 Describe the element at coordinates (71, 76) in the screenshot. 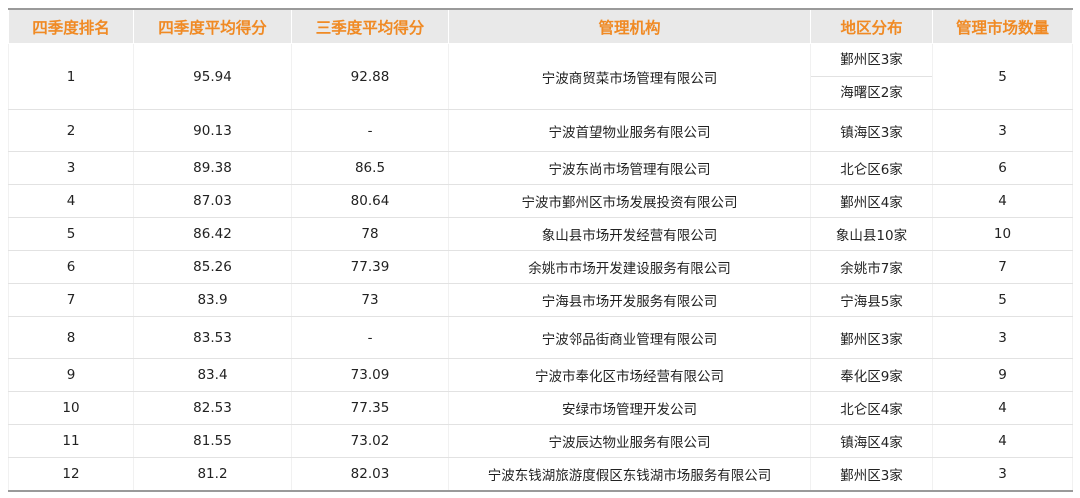

I see `rank-cell: 1` at that location.